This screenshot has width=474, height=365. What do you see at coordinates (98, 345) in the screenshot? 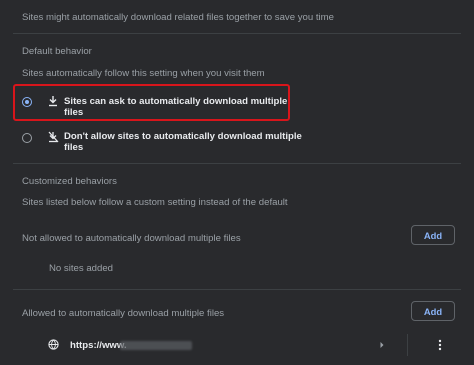
I see `site-url: https://www.` at bounding box center [98, 345].